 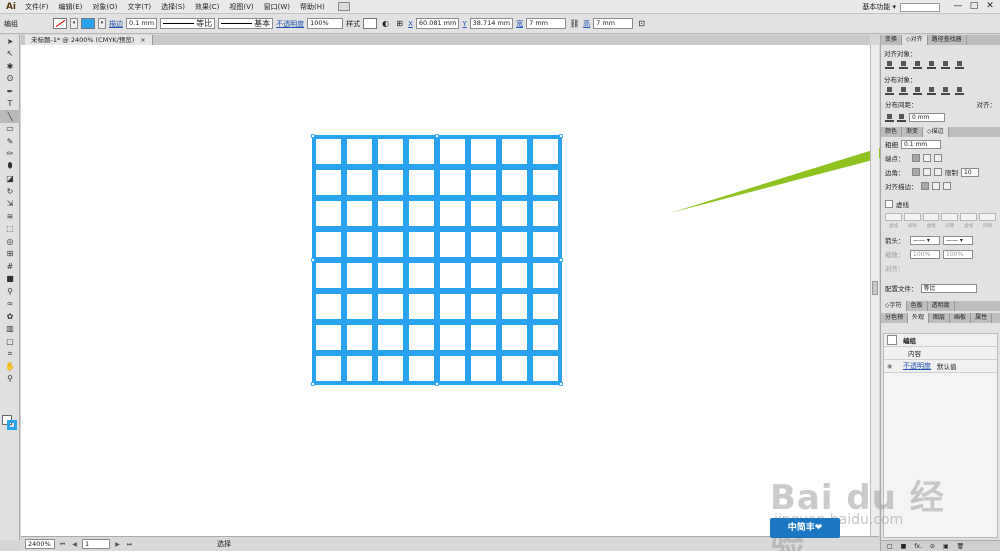 I want to click on stroke-weight-field: 0.1 mm, so click(x=142, y=23).